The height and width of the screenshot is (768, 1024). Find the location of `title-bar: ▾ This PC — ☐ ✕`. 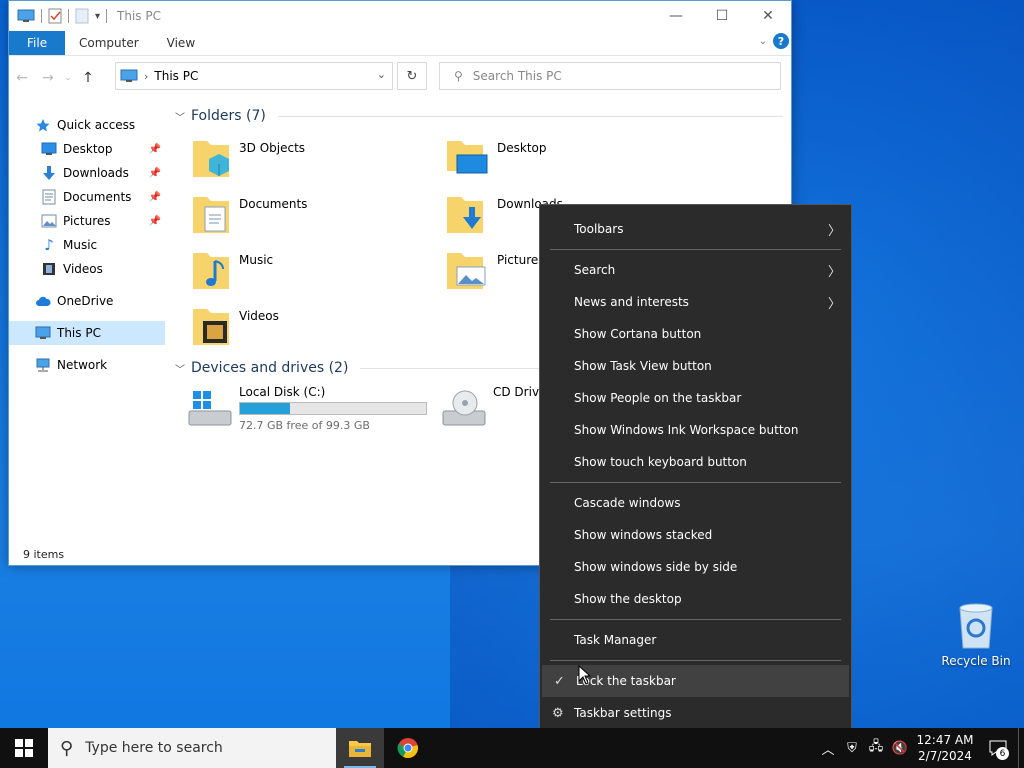

title-bar: ▾ This PC — ☐ ✕ is located at coordinates (400, 16).